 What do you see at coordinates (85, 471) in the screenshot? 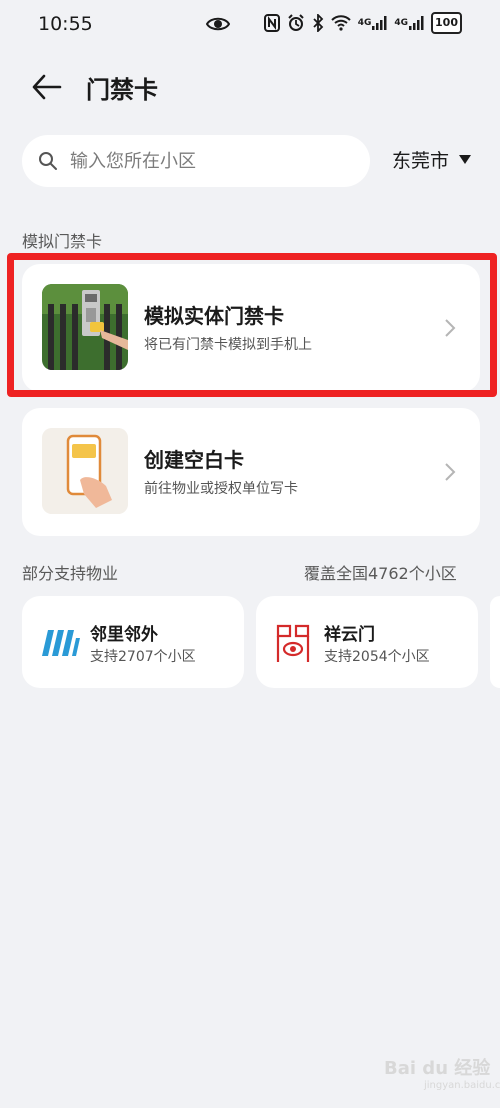
I see `phone-card-icon` at bounding box center [85, 471].